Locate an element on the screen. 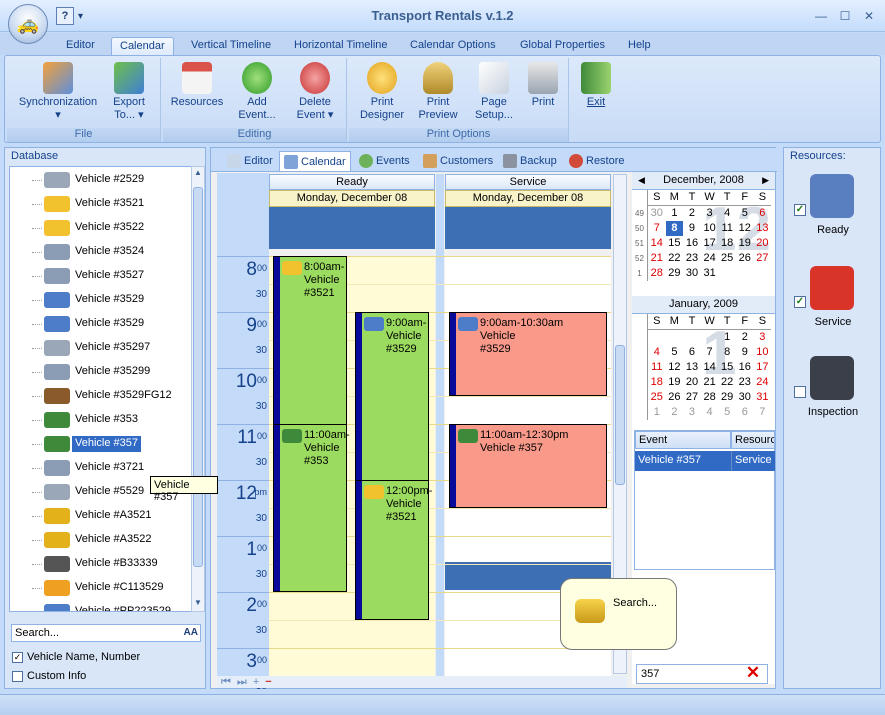 This screenshot has width=885, height=715. list-item: Vehicle #357 is located at coordinates (101, 444).